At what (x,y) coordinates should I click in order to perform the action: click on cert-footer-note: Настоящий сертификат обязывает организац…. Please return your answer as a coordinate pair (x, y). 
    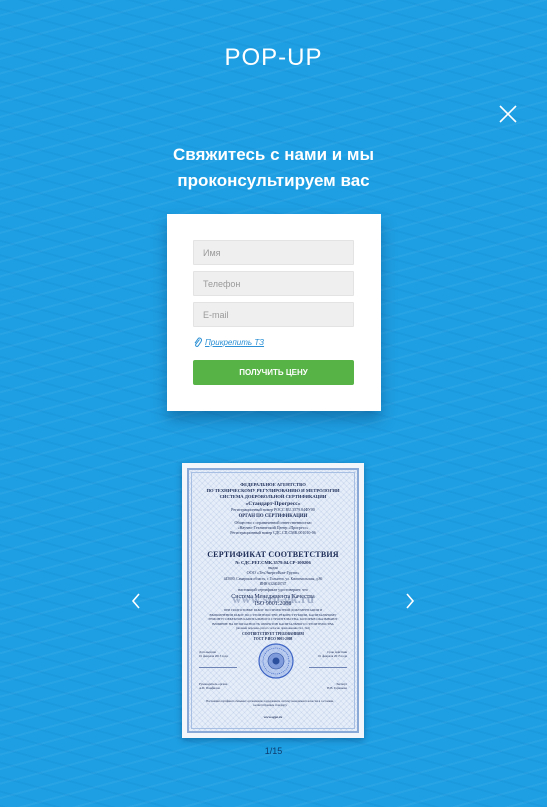
    Looking at the image, I should click on (270, 703).